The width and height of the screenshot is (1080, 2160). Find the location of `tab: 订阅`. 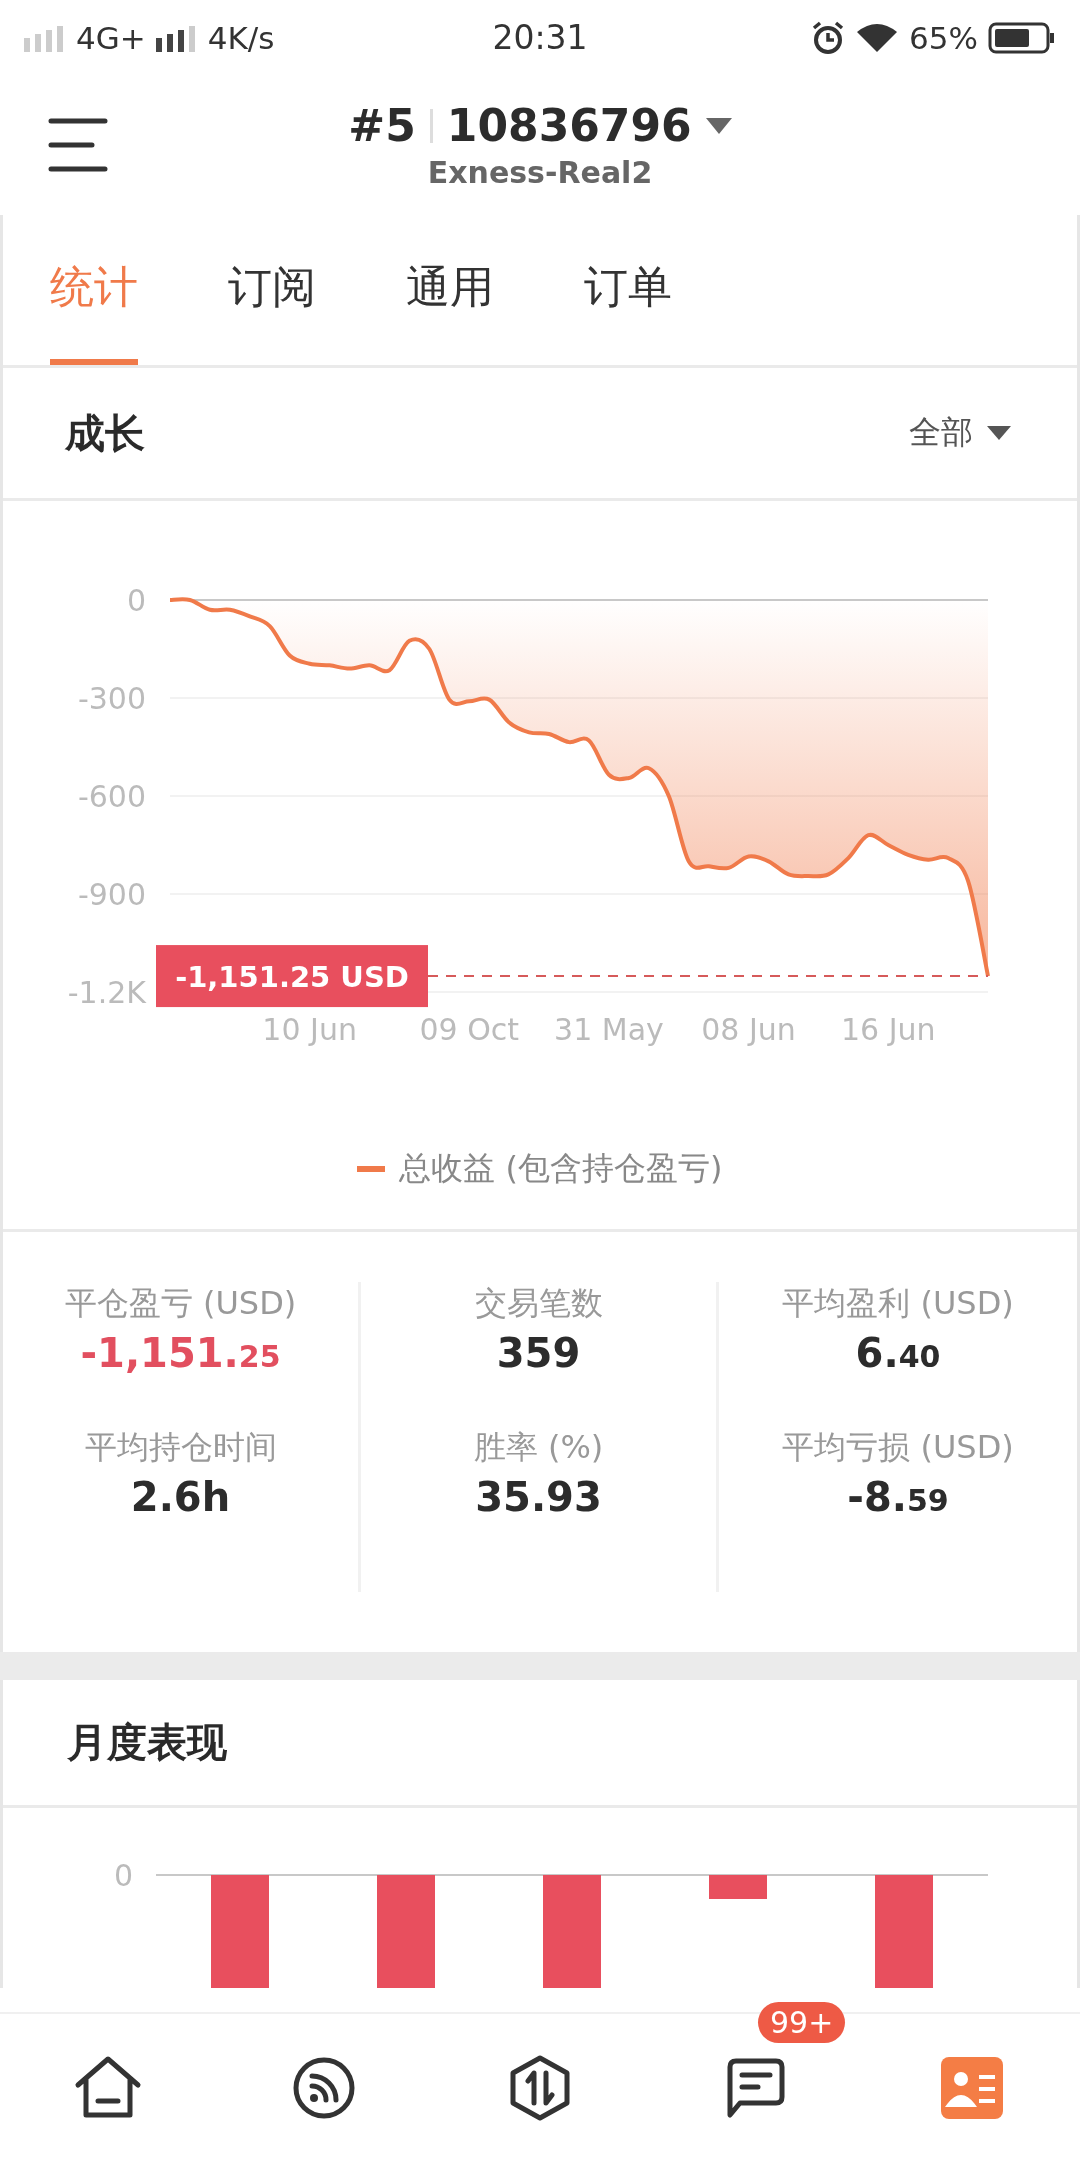

tab: 订阅 is located at coordinates (272, 290).